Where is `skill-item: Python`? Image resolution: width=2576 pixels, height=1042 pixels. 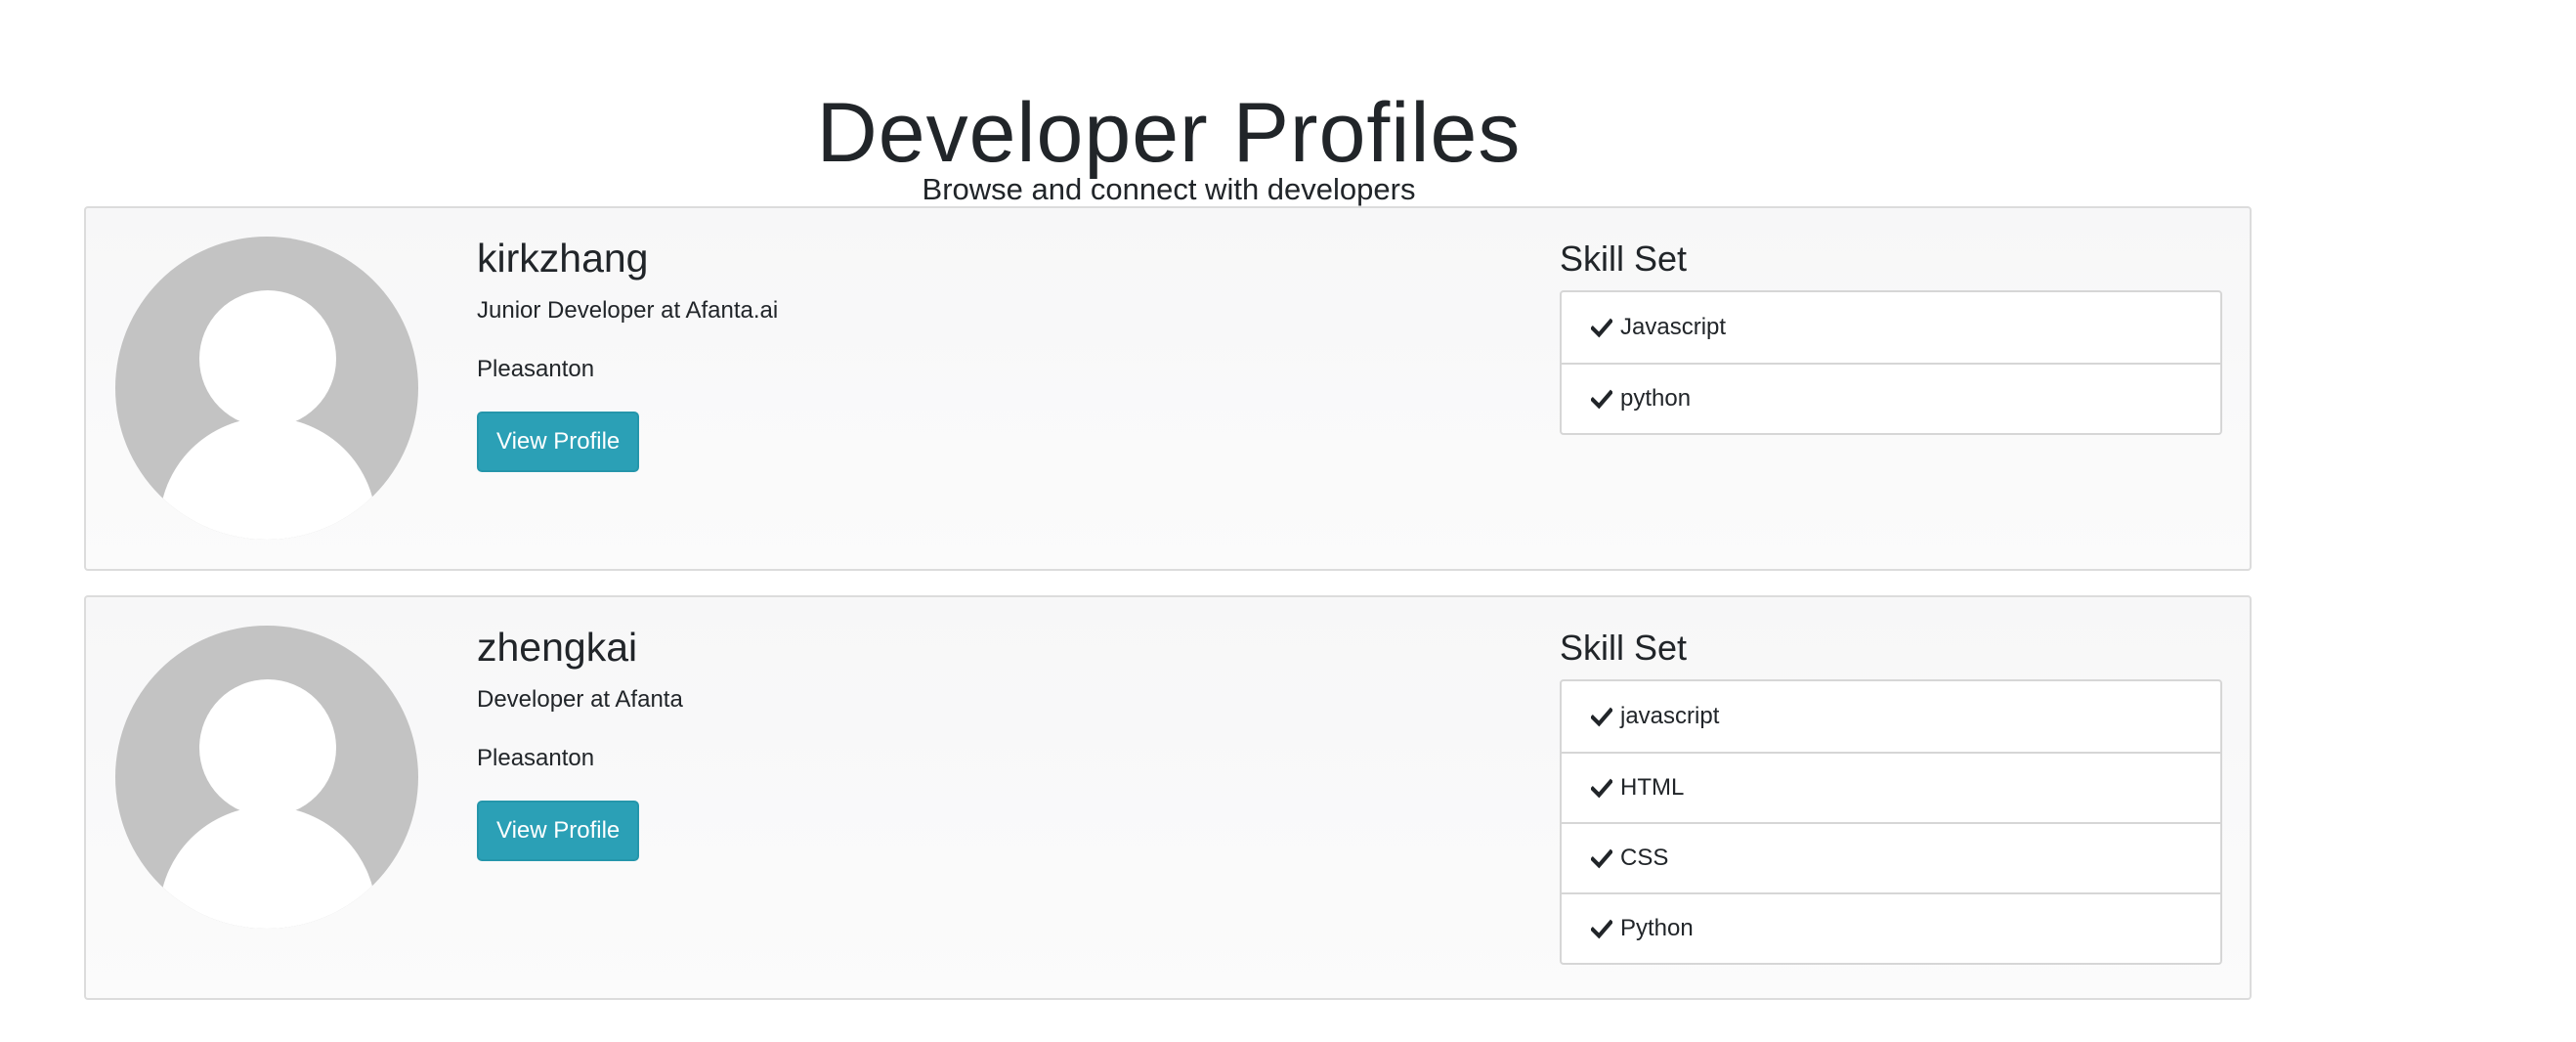
skill-item: Python is located at coordinates (1891, 927).